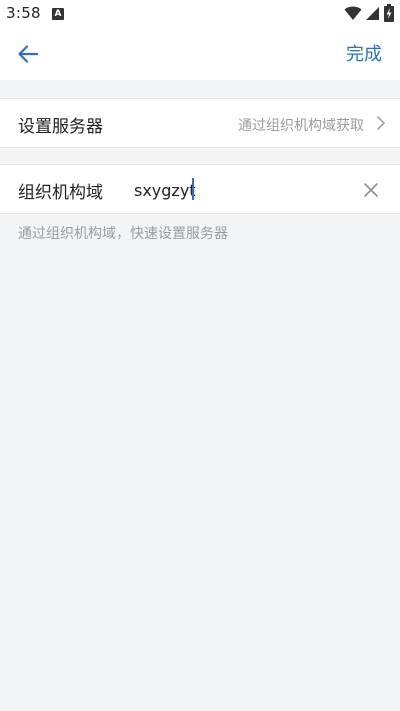  I want to click on chevron-right-icon, so click(381, 123).